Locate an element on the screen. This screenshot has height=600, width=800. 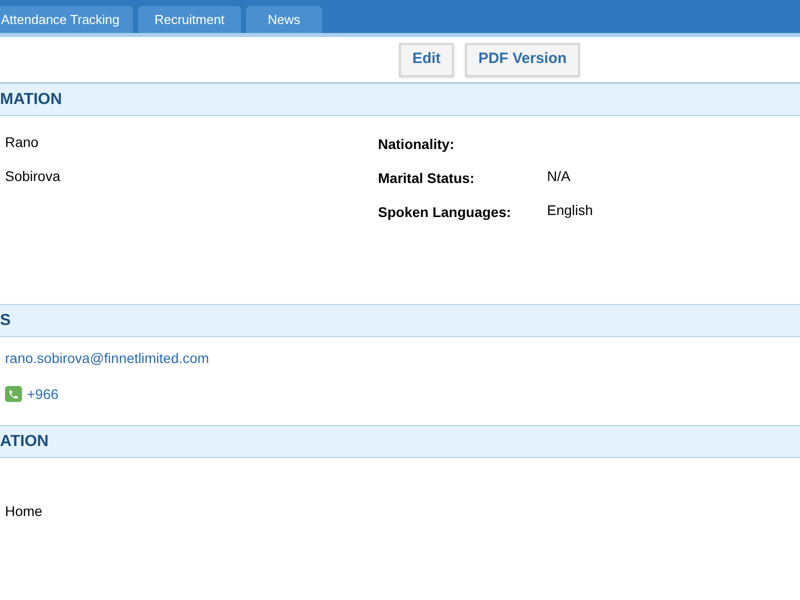
field-value: N/A is located at coordinates (558, 176).